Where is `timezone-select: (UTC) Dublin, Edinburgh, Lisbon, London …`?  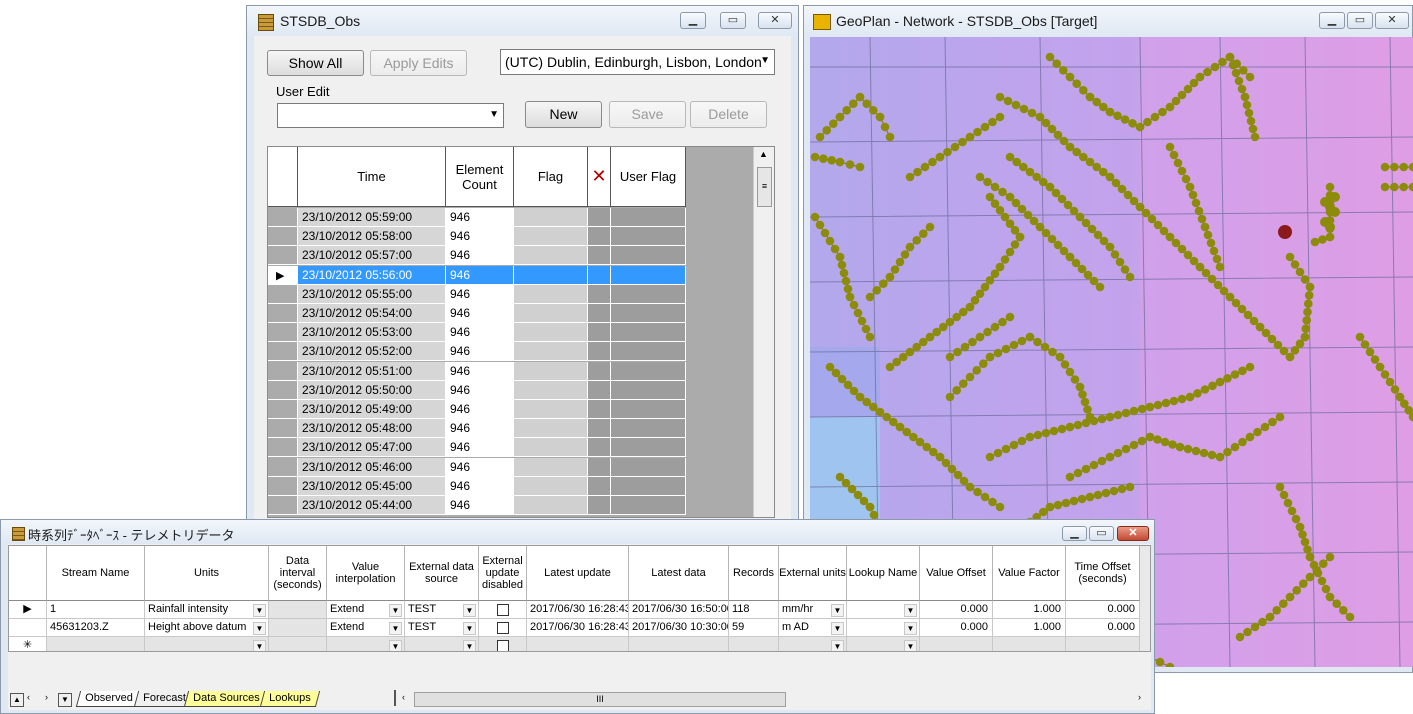
timezone-select: (UTC) Dublin, Edinburgh, Lisbon, London … is located at coordinates (637, 62).